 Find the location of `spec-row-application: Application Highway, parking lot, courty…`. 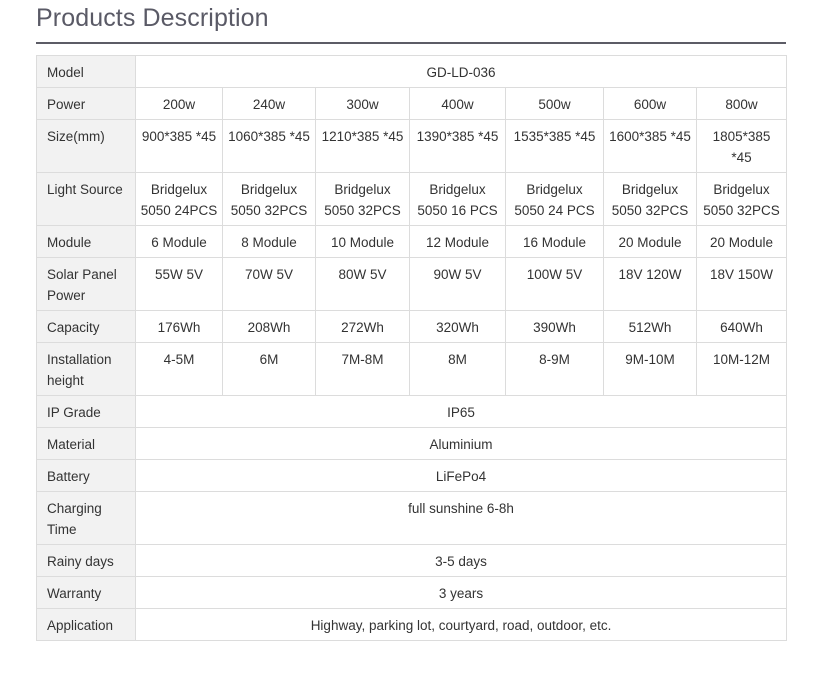

spec-row-application: Application Highway, parking lot, courty… is located at coordinates (412, 624).